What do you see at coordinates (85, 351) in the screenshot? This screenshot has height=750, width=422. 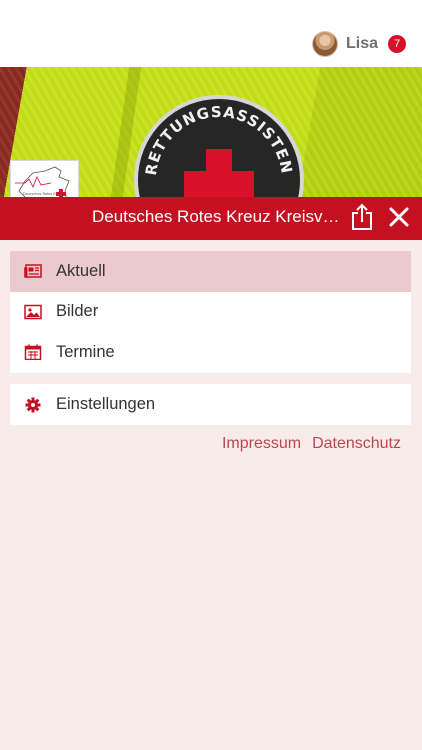 I see `menu-label-termine: Termine` at bounding box center [85, 351].